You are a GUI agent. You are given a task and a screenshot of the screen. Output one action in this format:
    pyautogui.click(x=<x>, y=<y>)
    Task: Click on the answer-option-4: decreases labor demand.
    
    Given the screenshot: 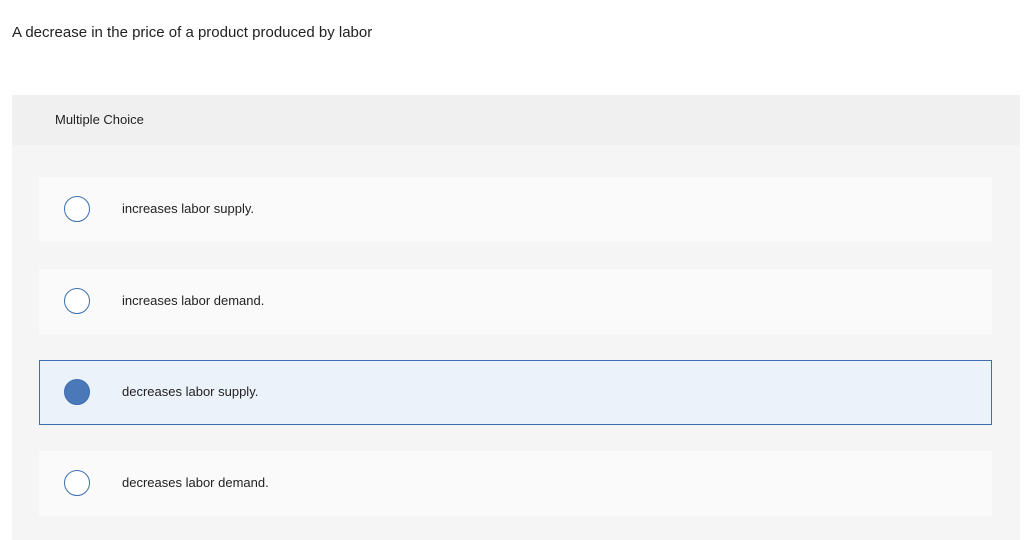 What is the action you would take?
    pyautogui.click(x=515, y=483)
    